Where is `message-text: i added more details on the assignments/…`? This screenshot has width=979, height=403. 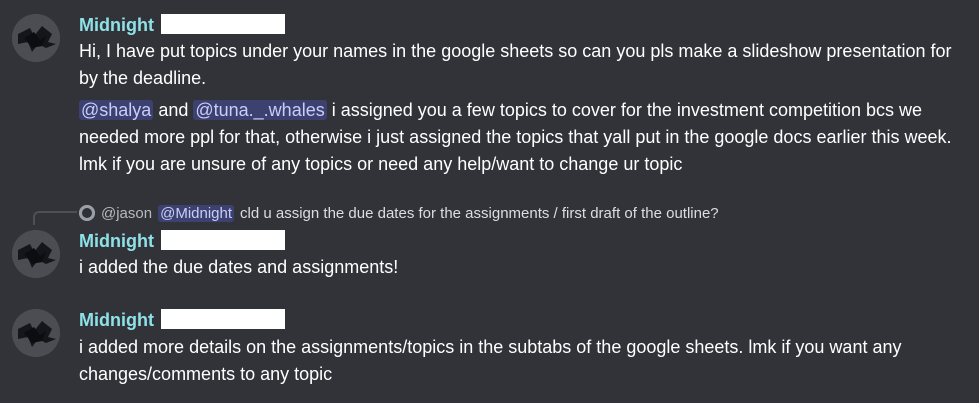
message-text: i added more details on the assignments/… is located at coordinates (490, 360).